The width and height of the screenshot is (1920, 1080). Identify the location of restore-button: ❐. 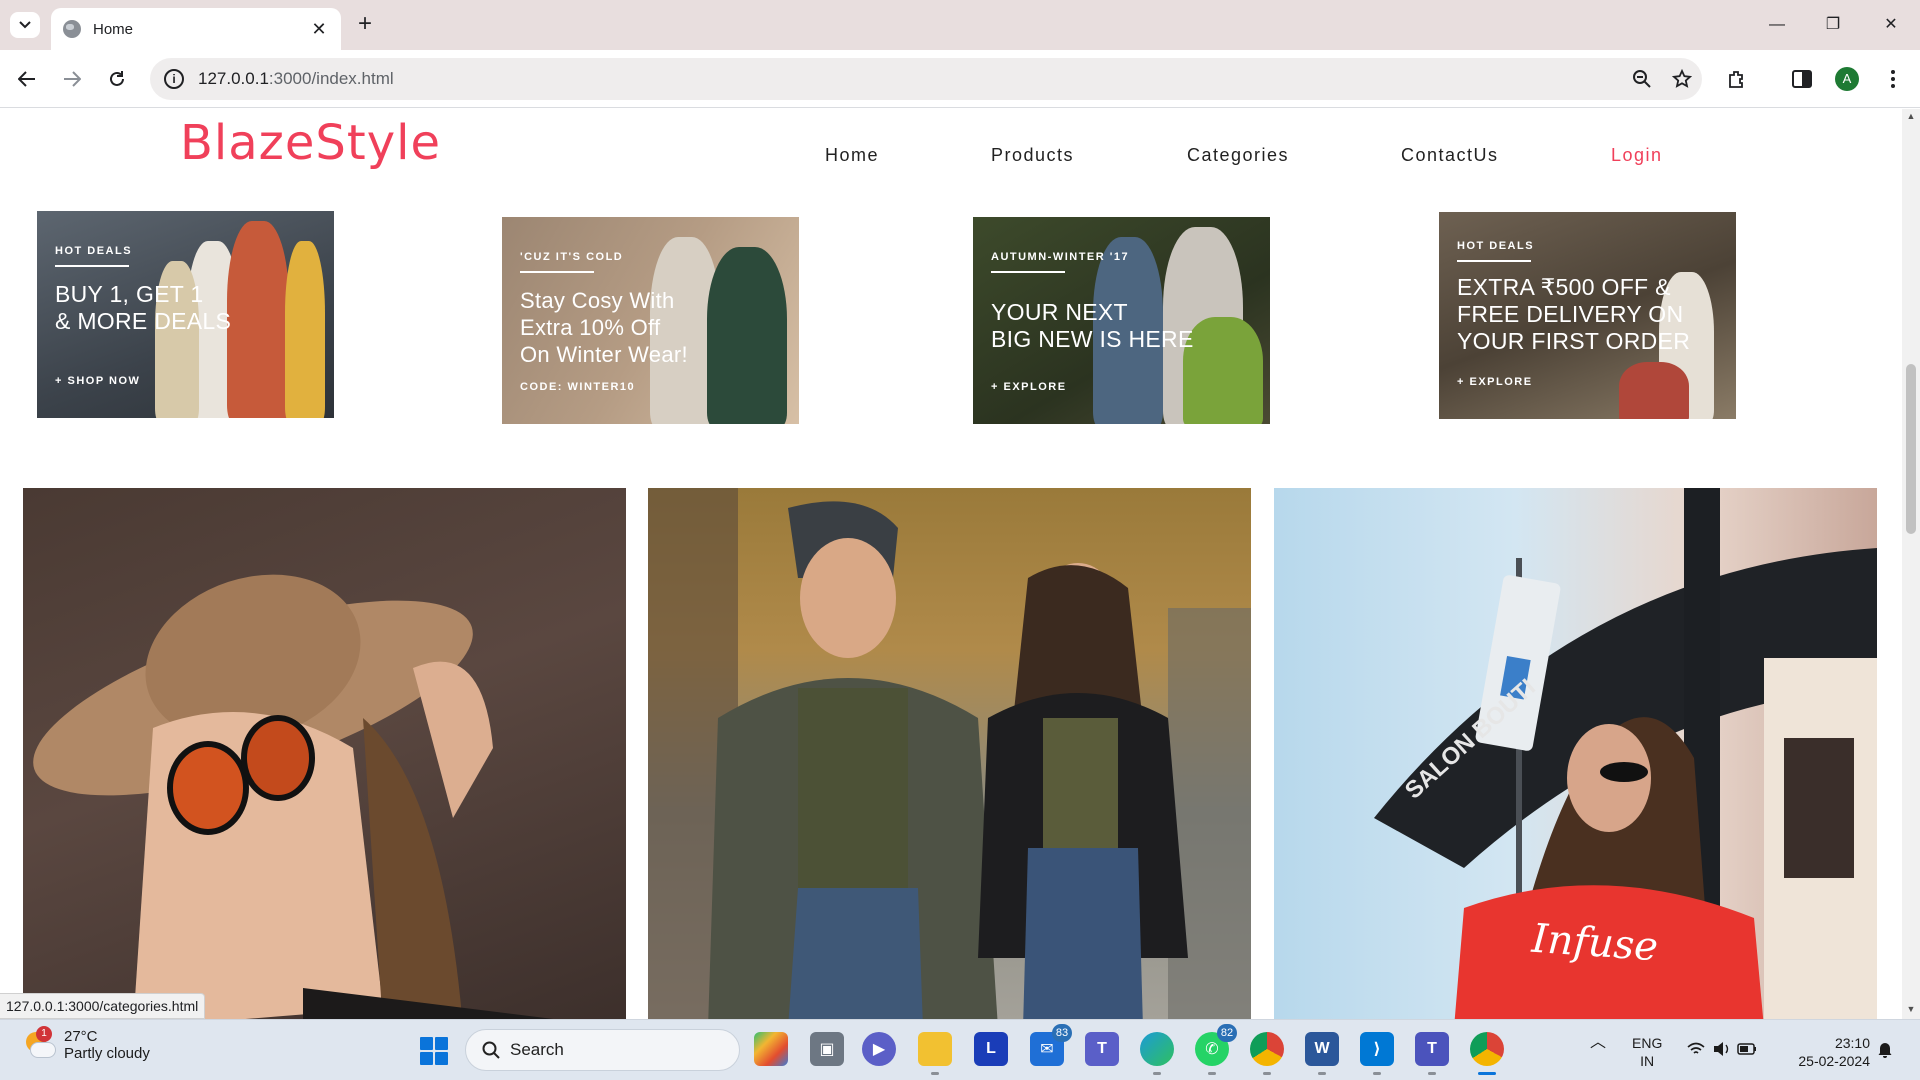
(1833, 25).